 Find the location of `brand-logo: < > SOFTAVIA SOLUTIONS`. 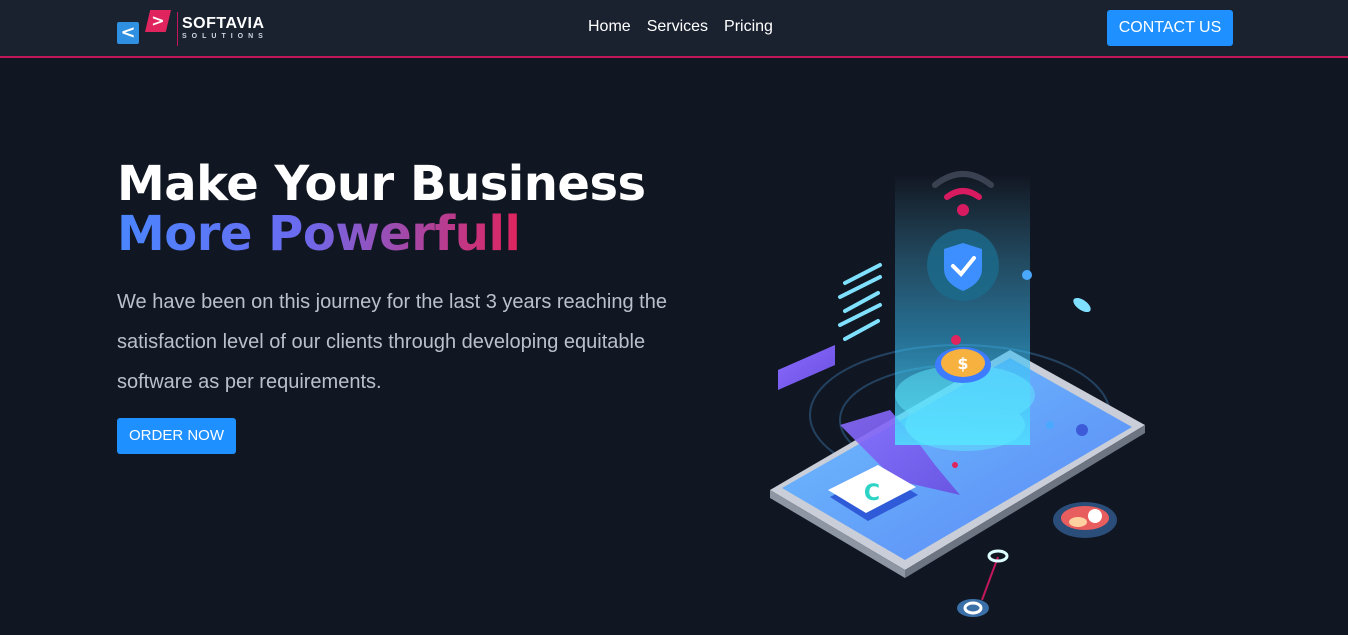

brand-logo: < > SOFTAVIA SOLUTIONS is located at coordinates (197, 29).